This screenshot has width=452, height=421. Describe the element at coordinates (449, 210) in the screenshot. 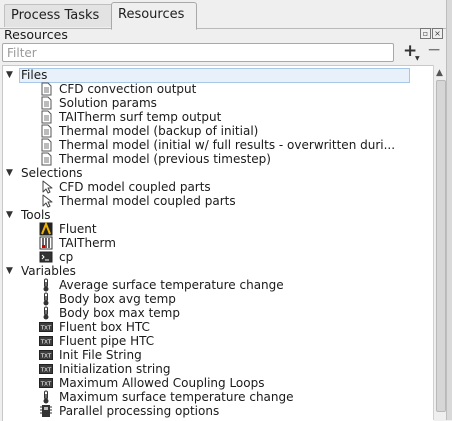

I see `window-edge` at that location.